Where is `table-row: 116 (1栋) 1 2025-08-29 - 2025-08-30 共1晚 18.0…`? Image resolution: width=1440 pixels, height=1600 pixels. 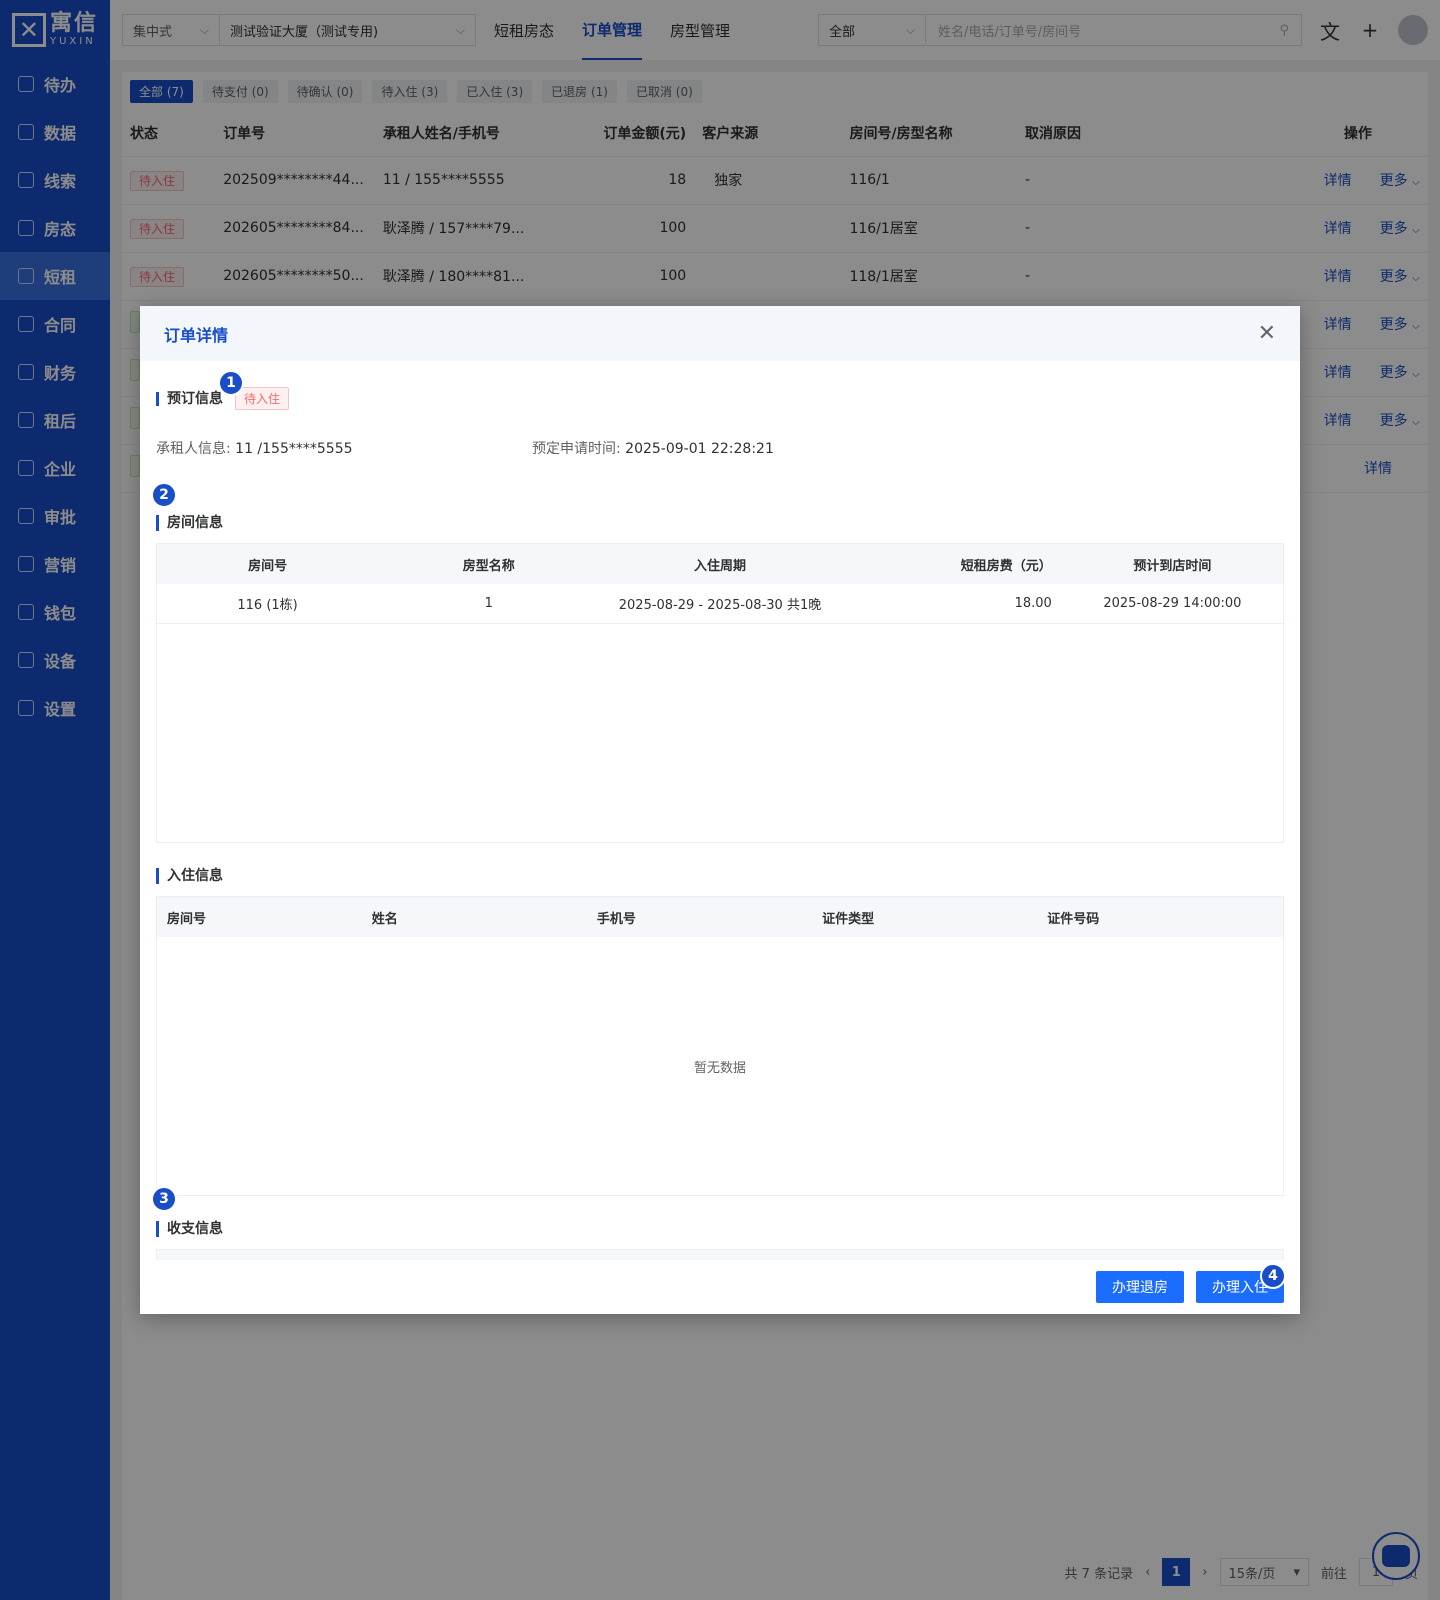
table-row: 116 (1栋) 1 2025-08-29 - 2025-08-30 共1晚 18.0… is located at coordinates (720, 604).